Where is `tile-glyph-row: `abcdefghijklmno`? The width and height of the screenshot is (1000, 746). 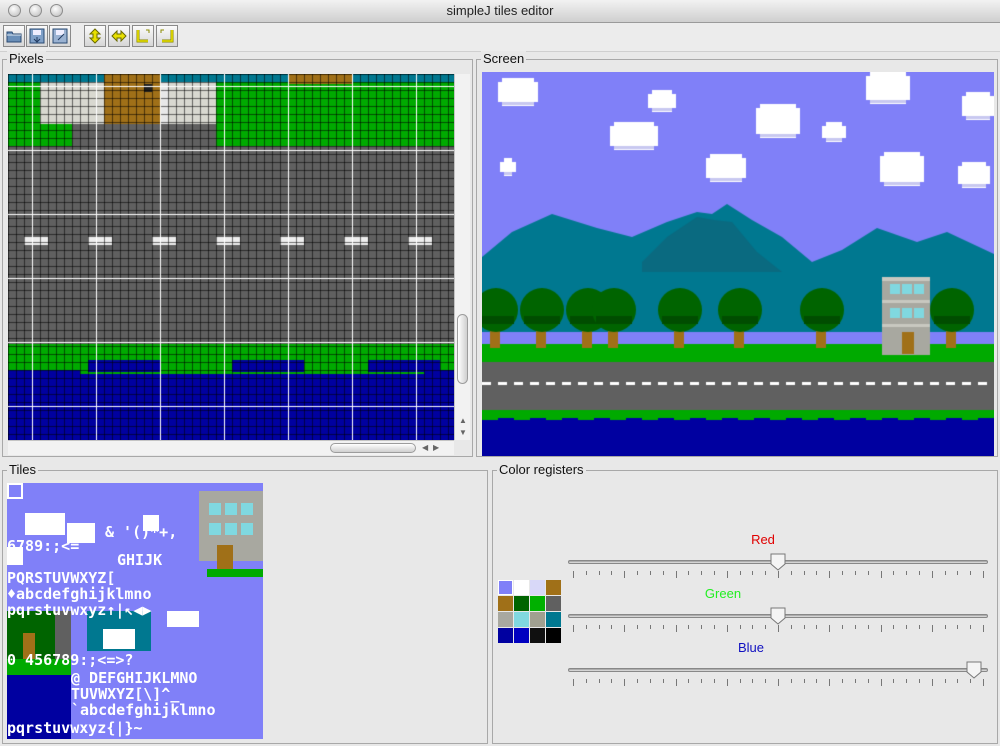
tile-glyph-row: `abcdefghijklmno is located at coordinates (143, 710).